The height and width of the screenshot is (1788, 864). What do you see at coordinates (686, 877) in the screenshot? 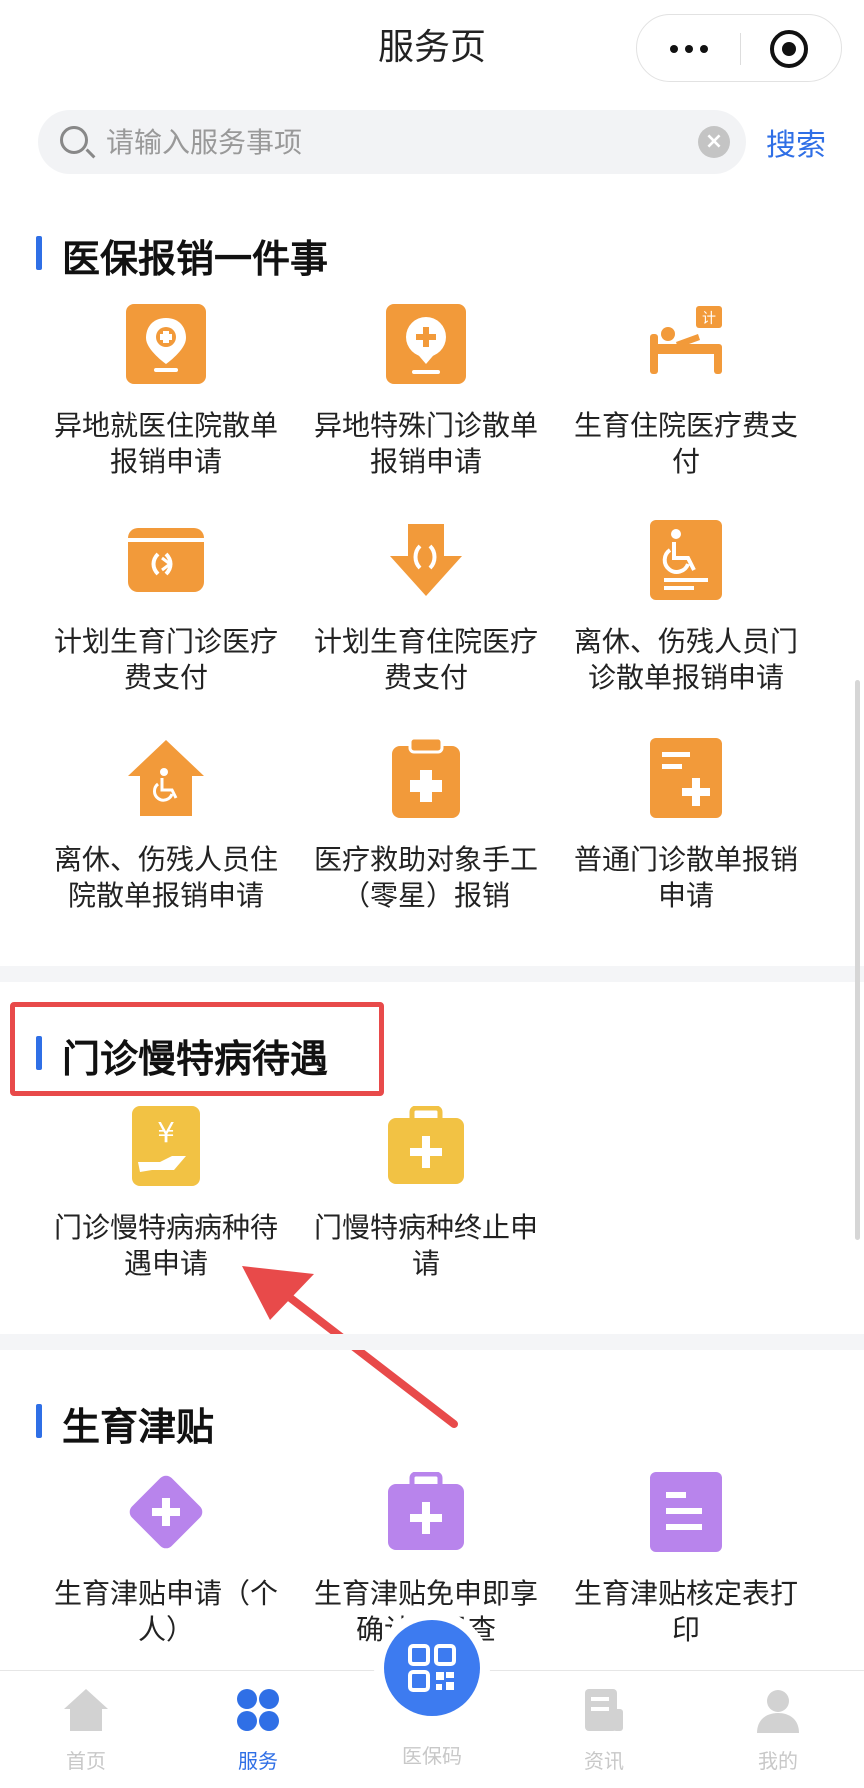
I see `service-item-label: 普通门诊散单报销申请` at bounding box center [686, 877].